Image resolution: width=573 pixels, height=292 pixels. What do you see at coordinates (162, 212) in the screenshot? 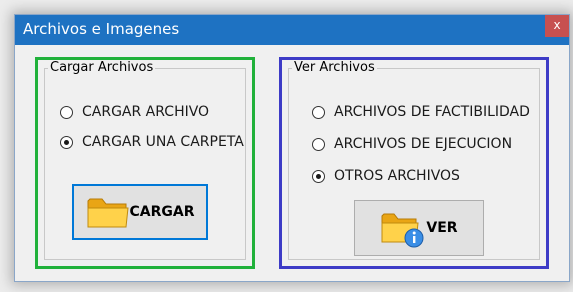
I see `cargar-button-label: CARGAR` at bounding box center [162, 212].